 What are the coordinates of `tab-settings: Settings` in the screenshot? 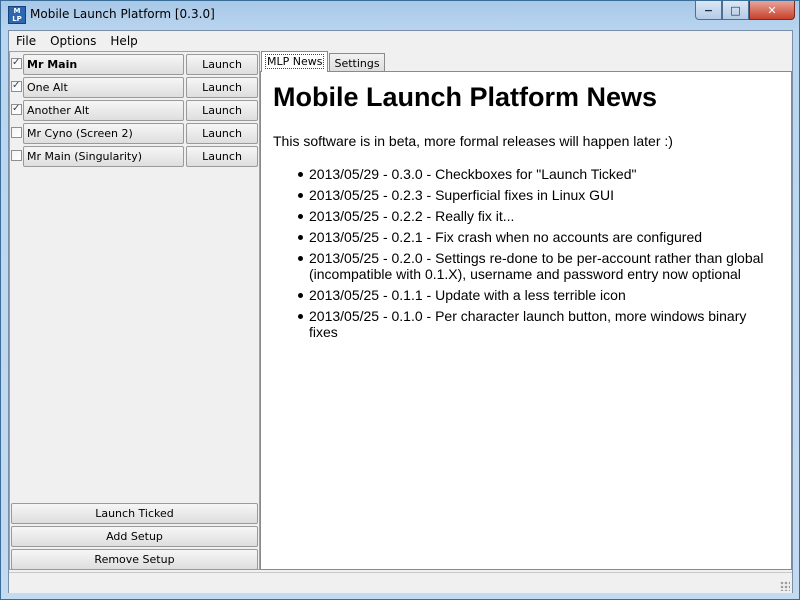 It's located at (357, 62).